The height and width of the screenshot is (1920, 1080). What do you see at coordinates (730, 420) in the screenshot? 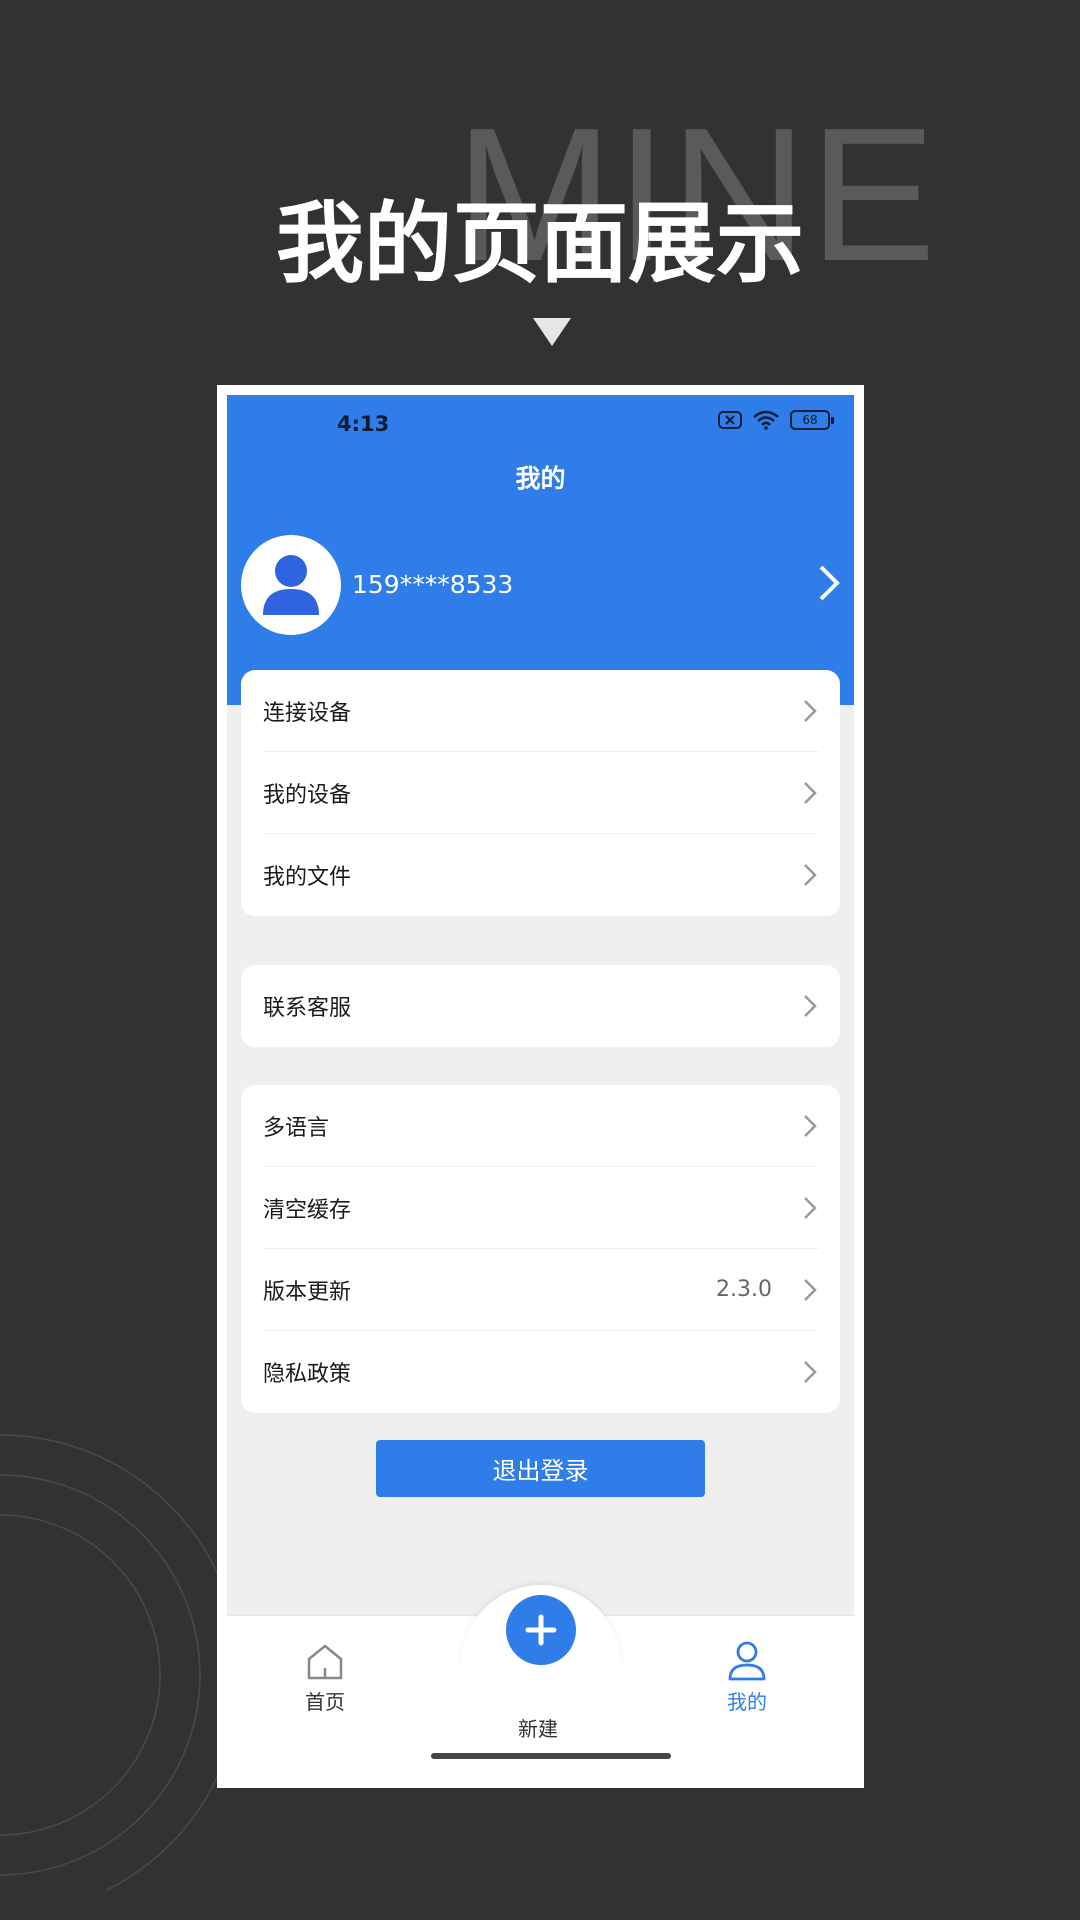
I see `sim-card-icon` at bounding box center [730, 420].